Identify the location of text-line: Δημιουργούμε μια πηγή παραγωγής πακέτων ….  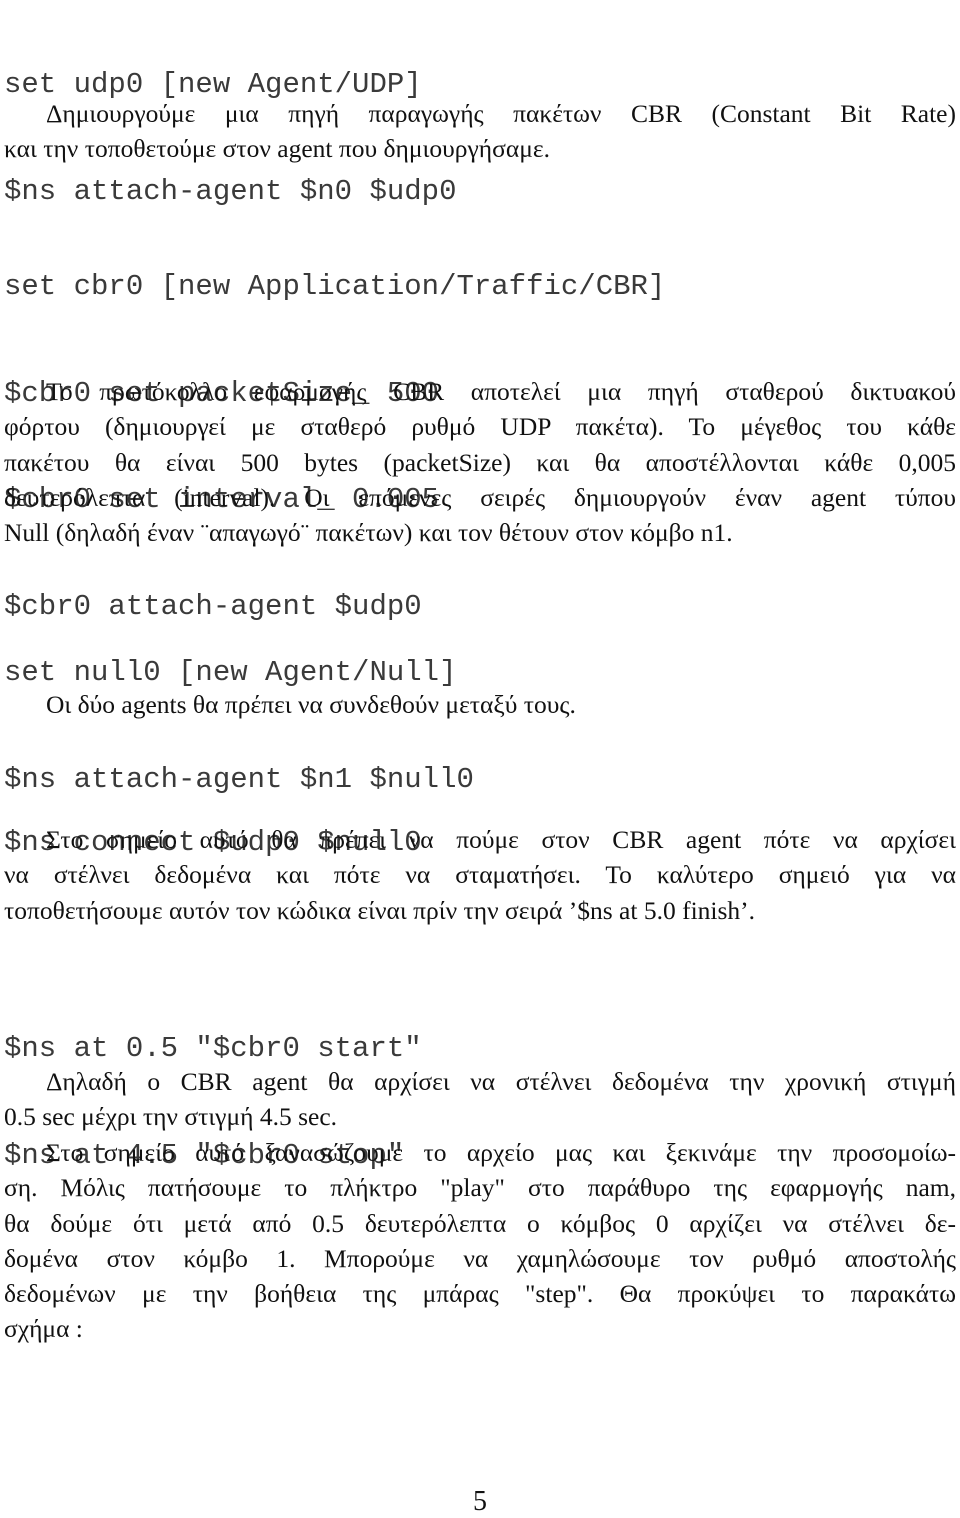
(501, 113).